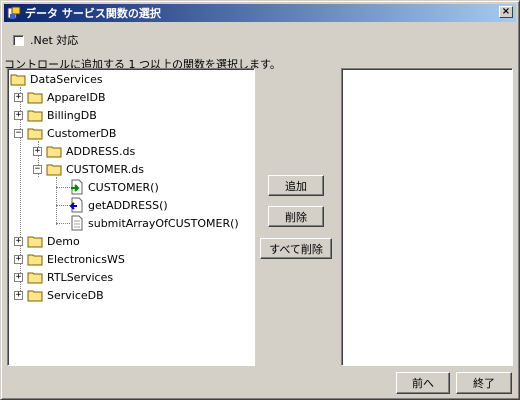 The image size is (520, 400). Describe the element at coordinates (123, 187) in the screenshot. I see `tree-item-label: CUSTOMER()` at that location.